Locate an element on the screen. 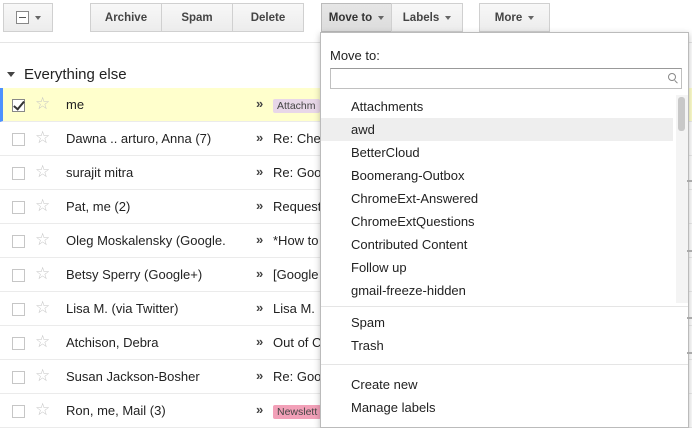  menu-scrollbar is located at coordinates (682, 199).